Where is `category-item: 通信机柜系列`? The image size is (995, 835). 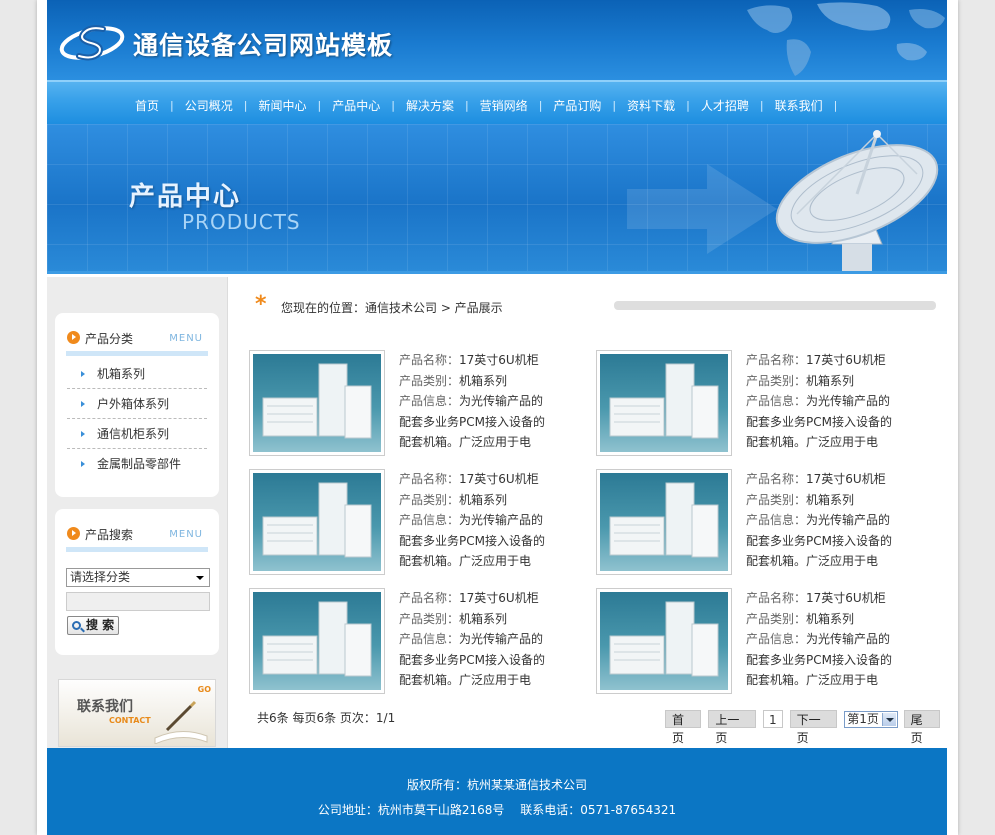 category-item: 通信机柜系列 is located at coordinates (137, 434).